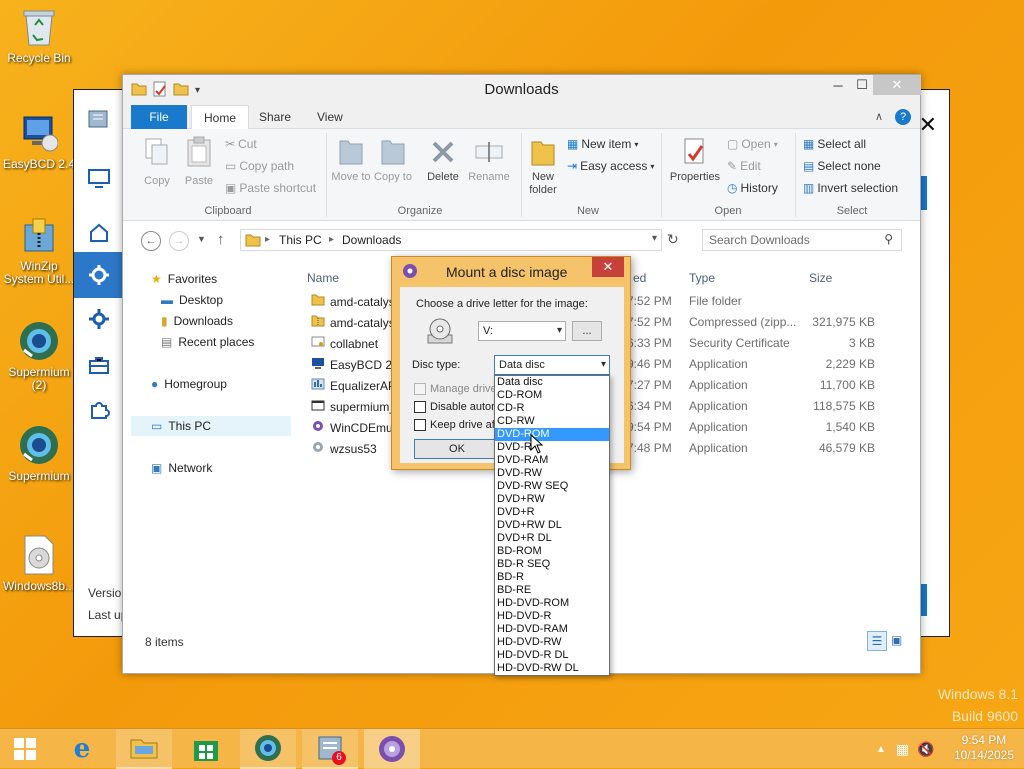 The image size is (1024, 769). I want to click on dropdown-option: DVD-ROM, so click(552, 434).